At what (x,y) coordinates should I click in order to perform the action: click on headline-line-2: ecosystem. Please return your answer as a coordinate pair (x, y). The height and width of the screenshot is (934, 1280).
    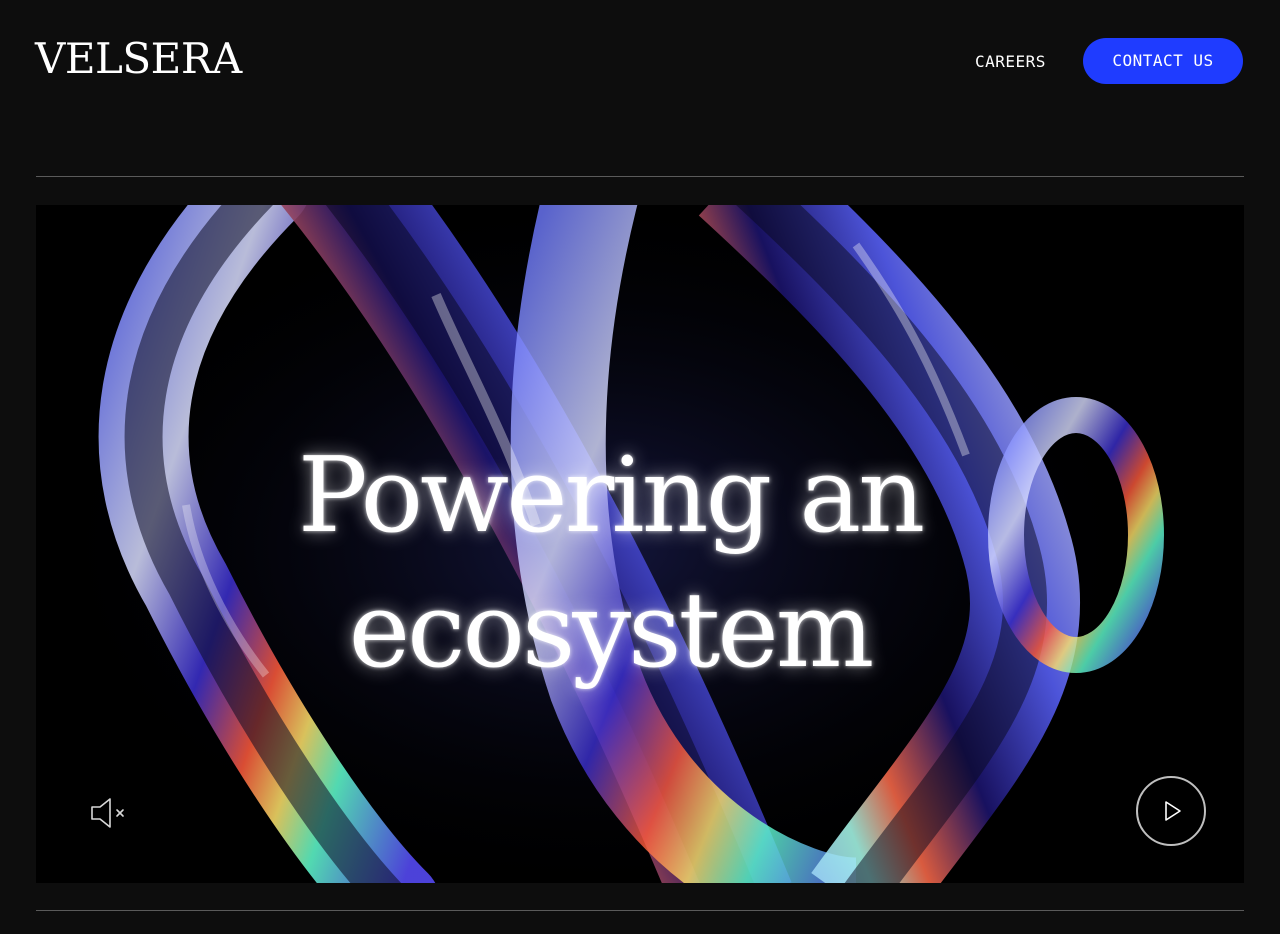
    Looking at the image, I should click on (611, 630).